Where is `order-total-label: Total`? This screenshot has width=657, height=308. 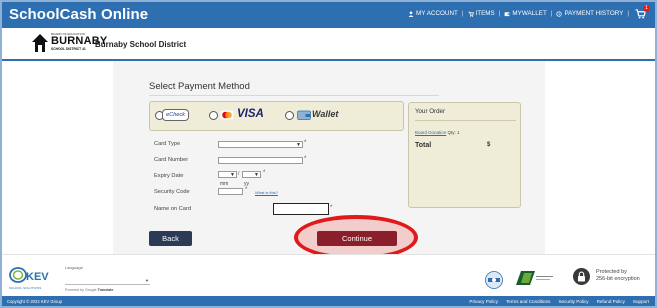
order-total-label: Total is located at coordinates (423, 145).